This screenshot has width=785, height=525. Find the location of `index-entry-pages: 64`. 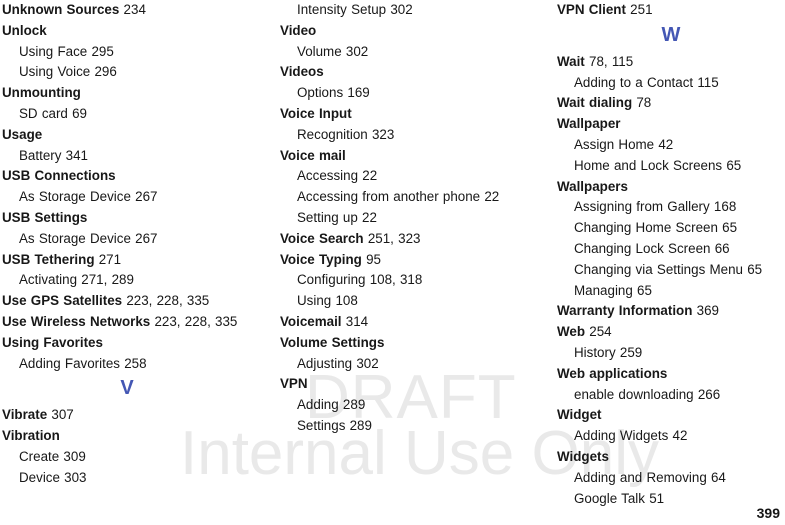

index-entry-pages: 64 is located at coordinates (716, 477).